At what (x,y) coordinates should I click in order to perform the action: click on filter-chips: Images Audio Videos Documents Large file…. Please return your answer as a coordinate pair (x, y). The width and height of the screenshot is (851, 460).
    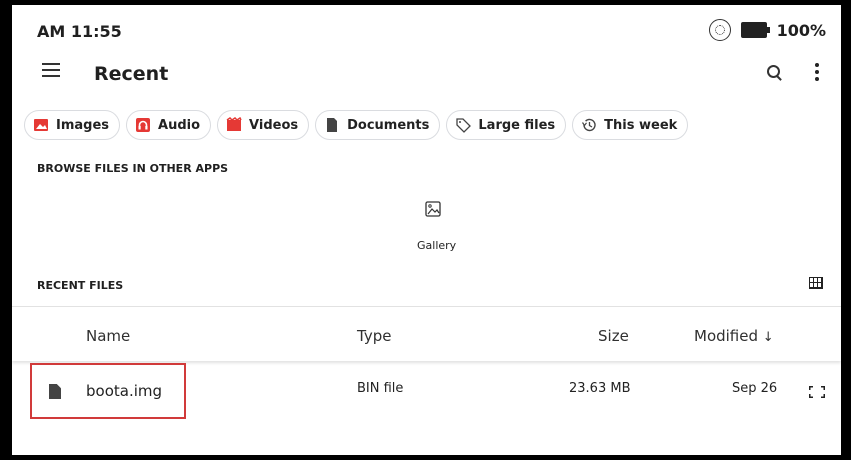
    Looking at the image, I should click on (356, 125).